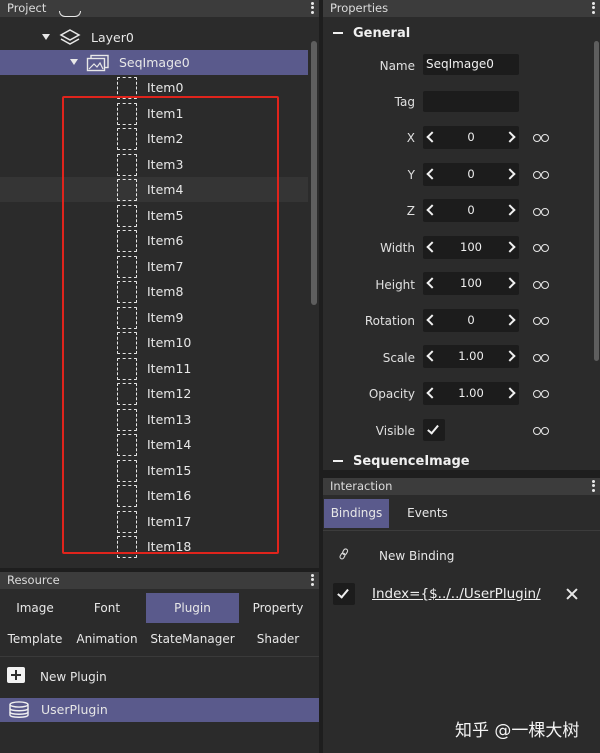 The height and width of the screenshot is (753, 600). I want to click on resource-menu-icon, so click(312, 580).